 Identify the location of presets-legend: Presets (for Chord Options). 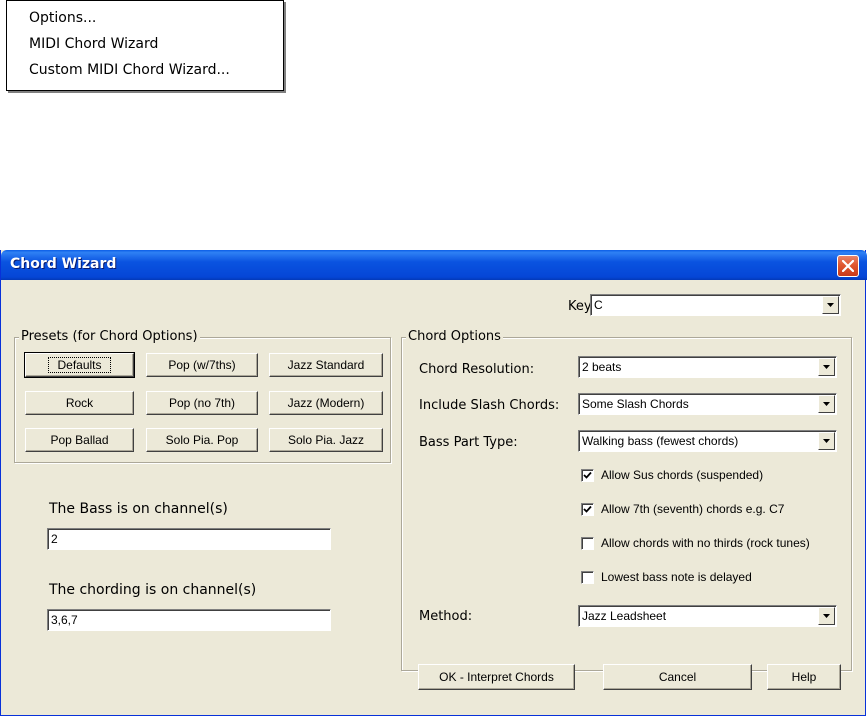
(109, 336).